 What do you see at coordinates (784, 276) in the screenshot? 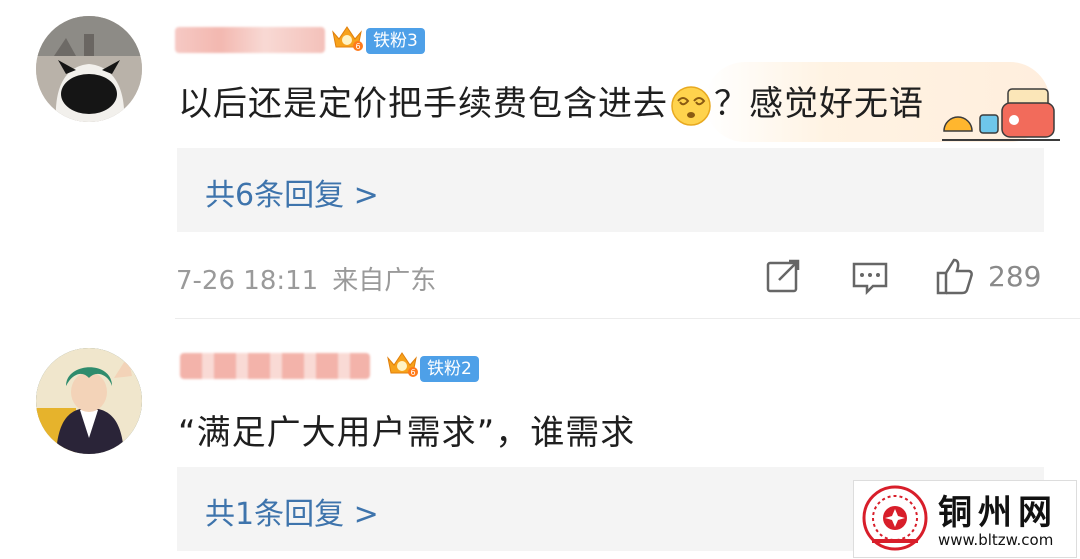
I see `share-icon` at bounding box center [784, 276].